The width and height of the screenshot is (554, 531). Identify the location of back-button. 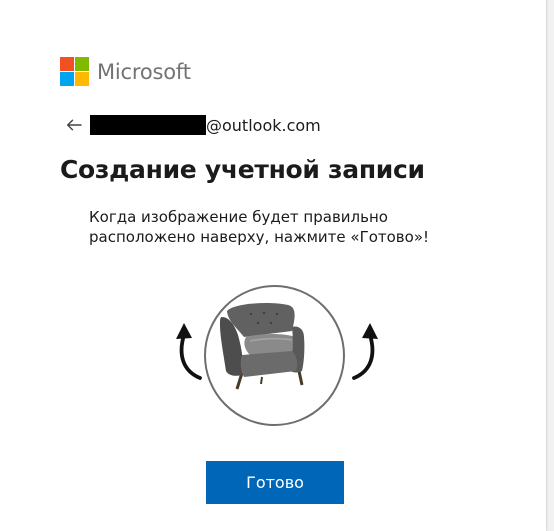
(74, 125).